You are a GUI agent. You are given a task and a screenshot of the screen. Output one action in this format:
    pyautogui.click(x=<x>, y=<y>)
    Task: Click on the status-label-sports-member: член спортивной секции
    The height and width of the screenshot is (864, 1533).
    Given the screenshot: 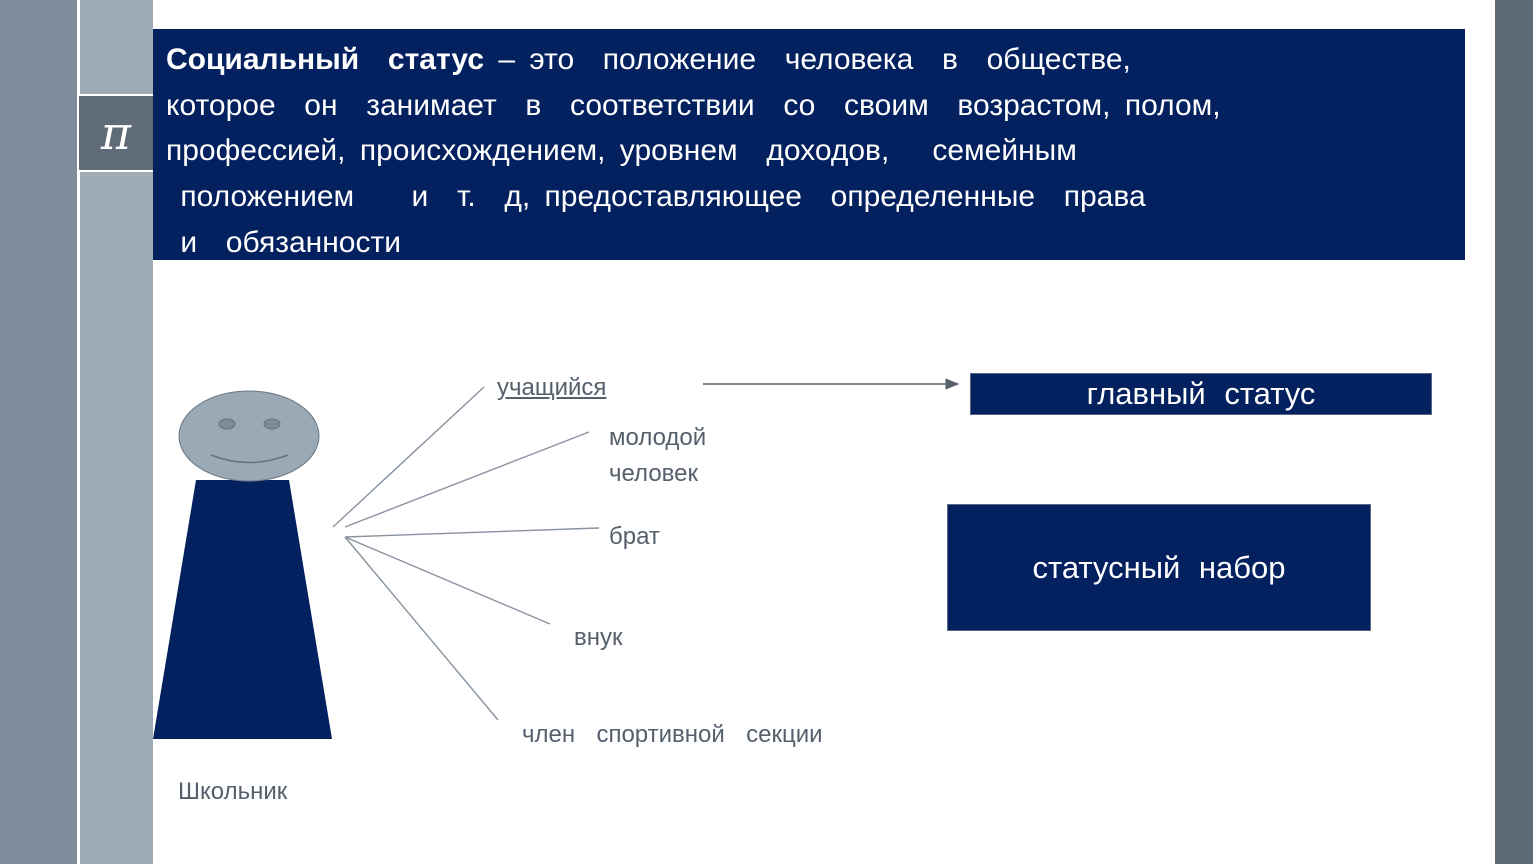 What is the action you would take?
    pyautogui.click(x=672, y=734)
    